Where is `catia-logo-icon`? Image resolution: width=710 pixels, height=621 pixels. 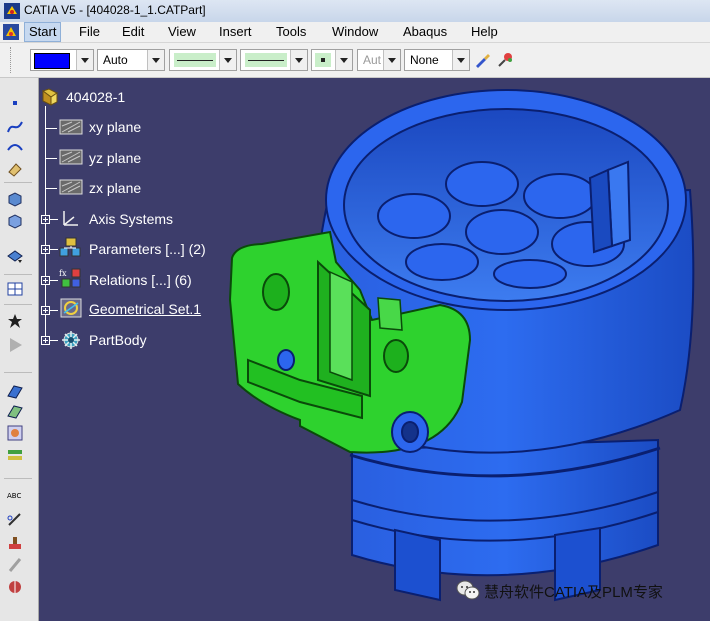
catia-logo-icon is located at coordinates (12, 11).